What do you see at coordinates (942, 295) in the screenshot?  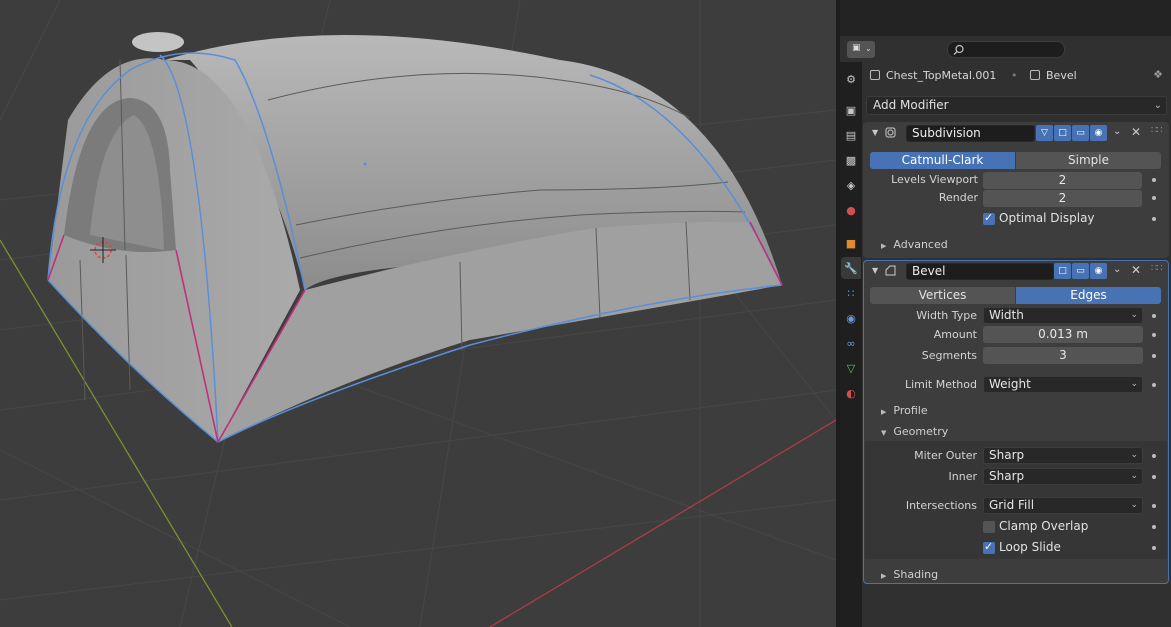 I see `vertices-option: Vertices` at bounding box center [942, 295].